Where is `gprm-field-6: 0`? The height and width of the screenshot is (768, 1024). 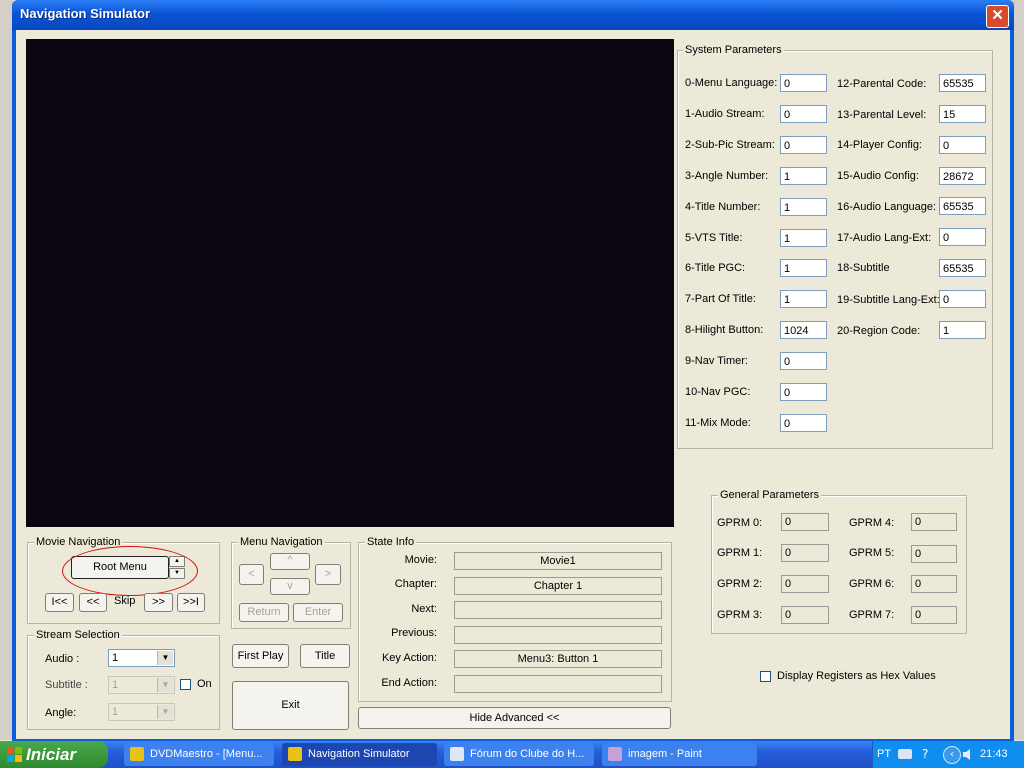 gprm-field-6: 0 is located at coordinates (934, 584).